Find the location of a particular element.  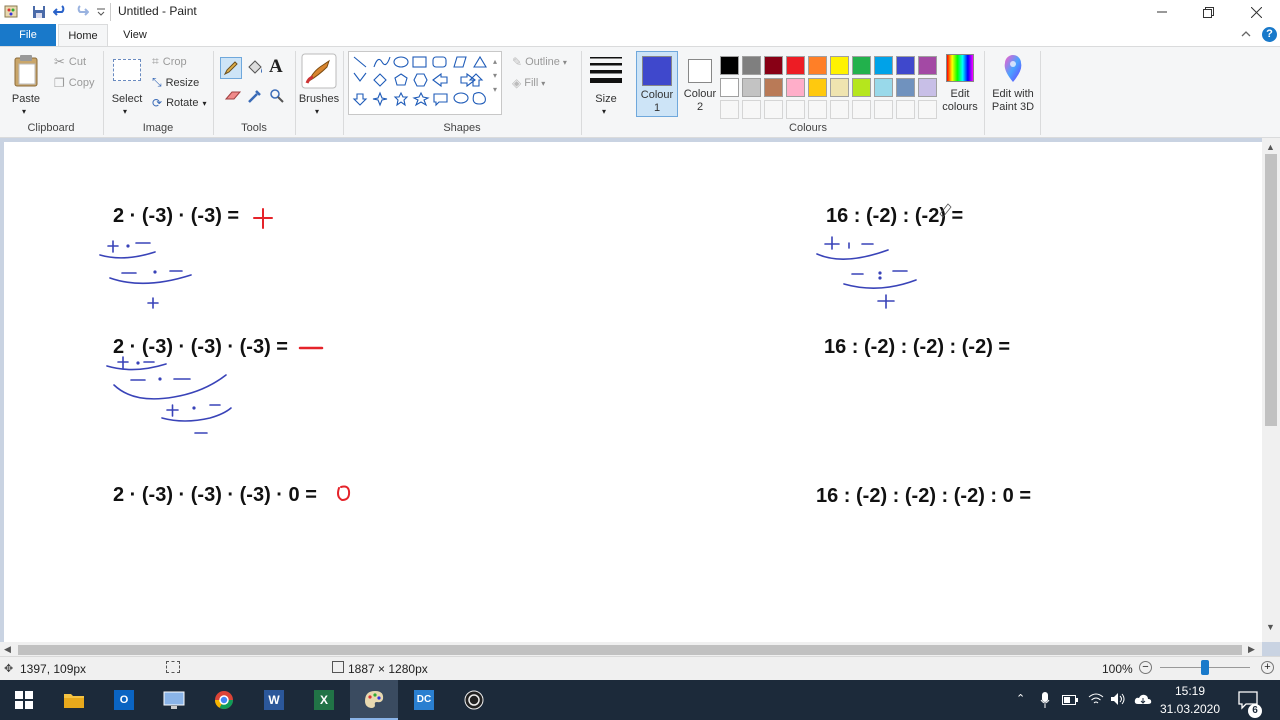

volume-icon is located at coordinates (1118, 700).